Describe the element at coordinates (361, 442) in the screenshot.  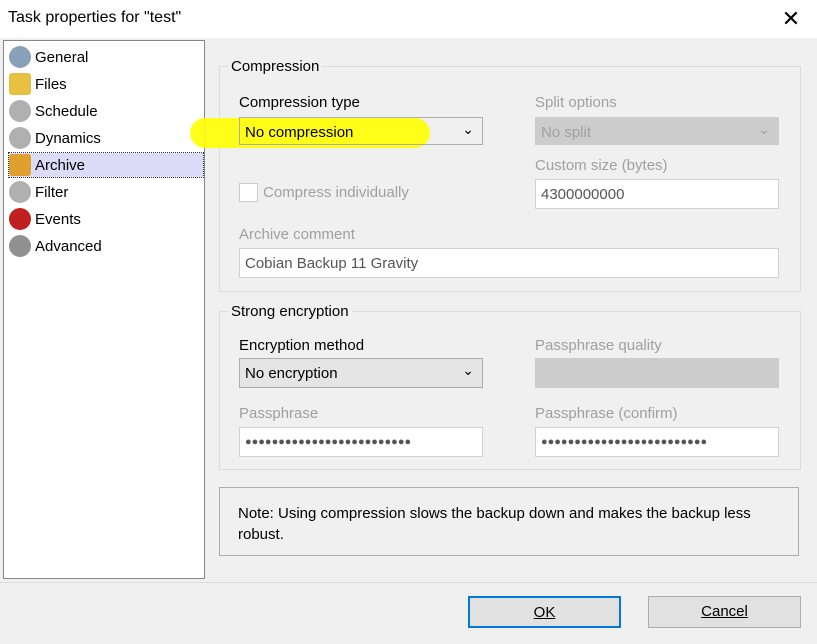
I see `passphrase-input: ●●●●●●●●●●●●●●●●●●●●●●●●●` at that location.